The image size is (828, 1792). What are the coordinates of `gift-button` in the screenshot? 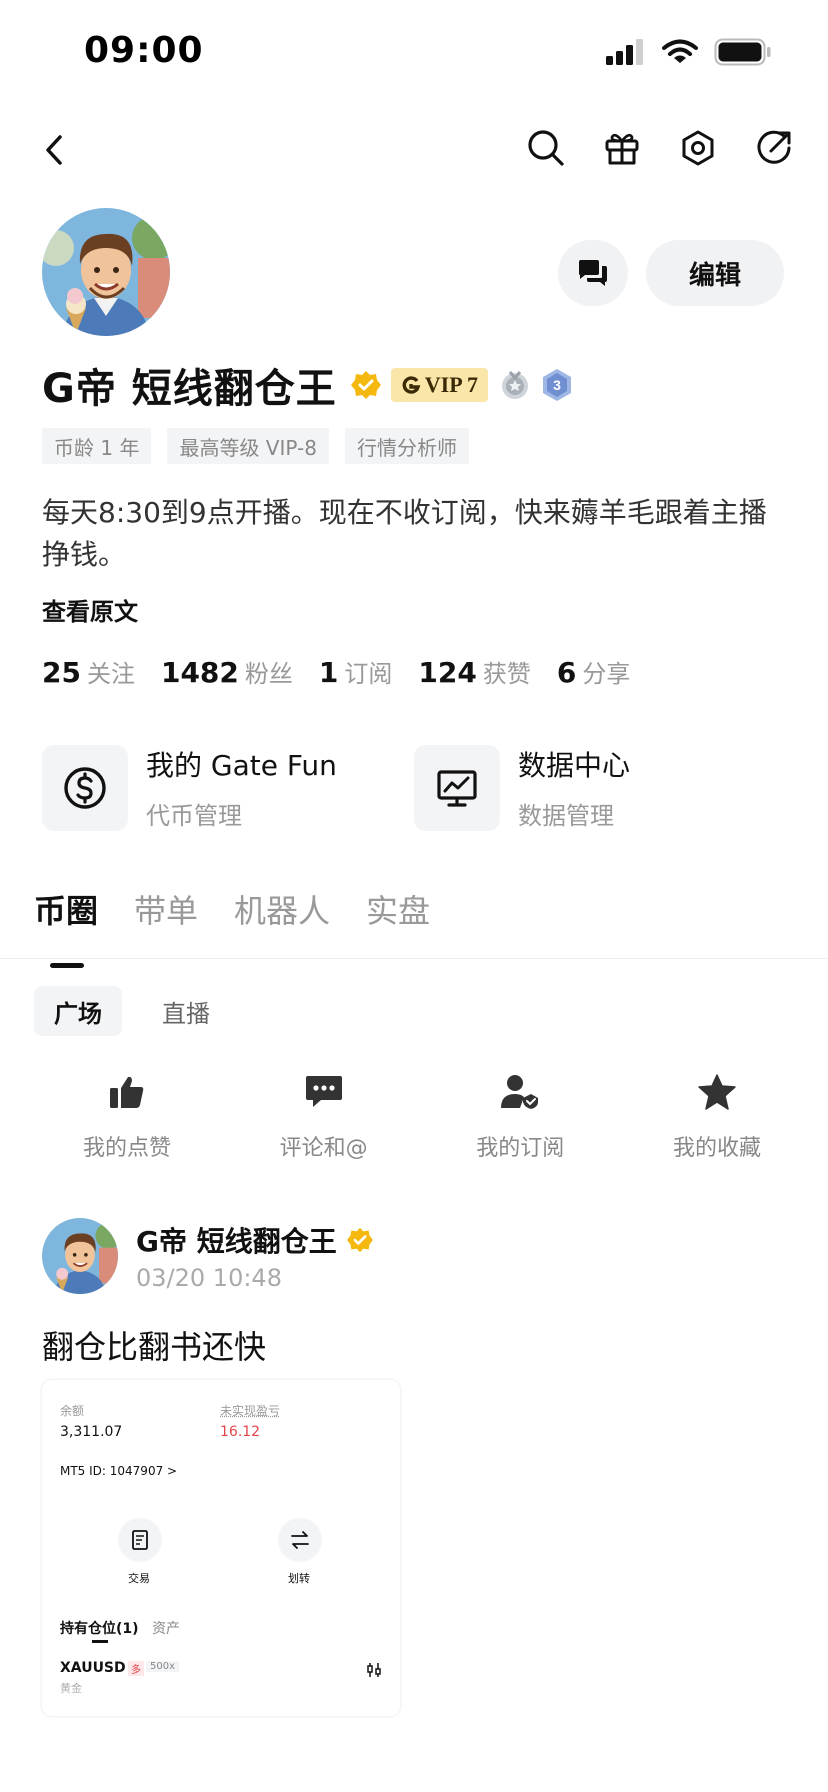 It's located at (622, 148).